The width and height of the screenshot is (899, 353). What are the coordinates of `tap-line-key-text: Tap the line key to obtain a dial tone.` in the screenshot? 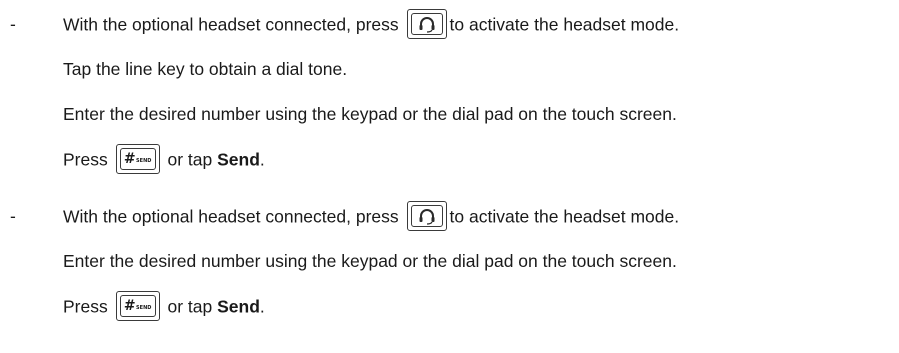 It's located at (205, 69).